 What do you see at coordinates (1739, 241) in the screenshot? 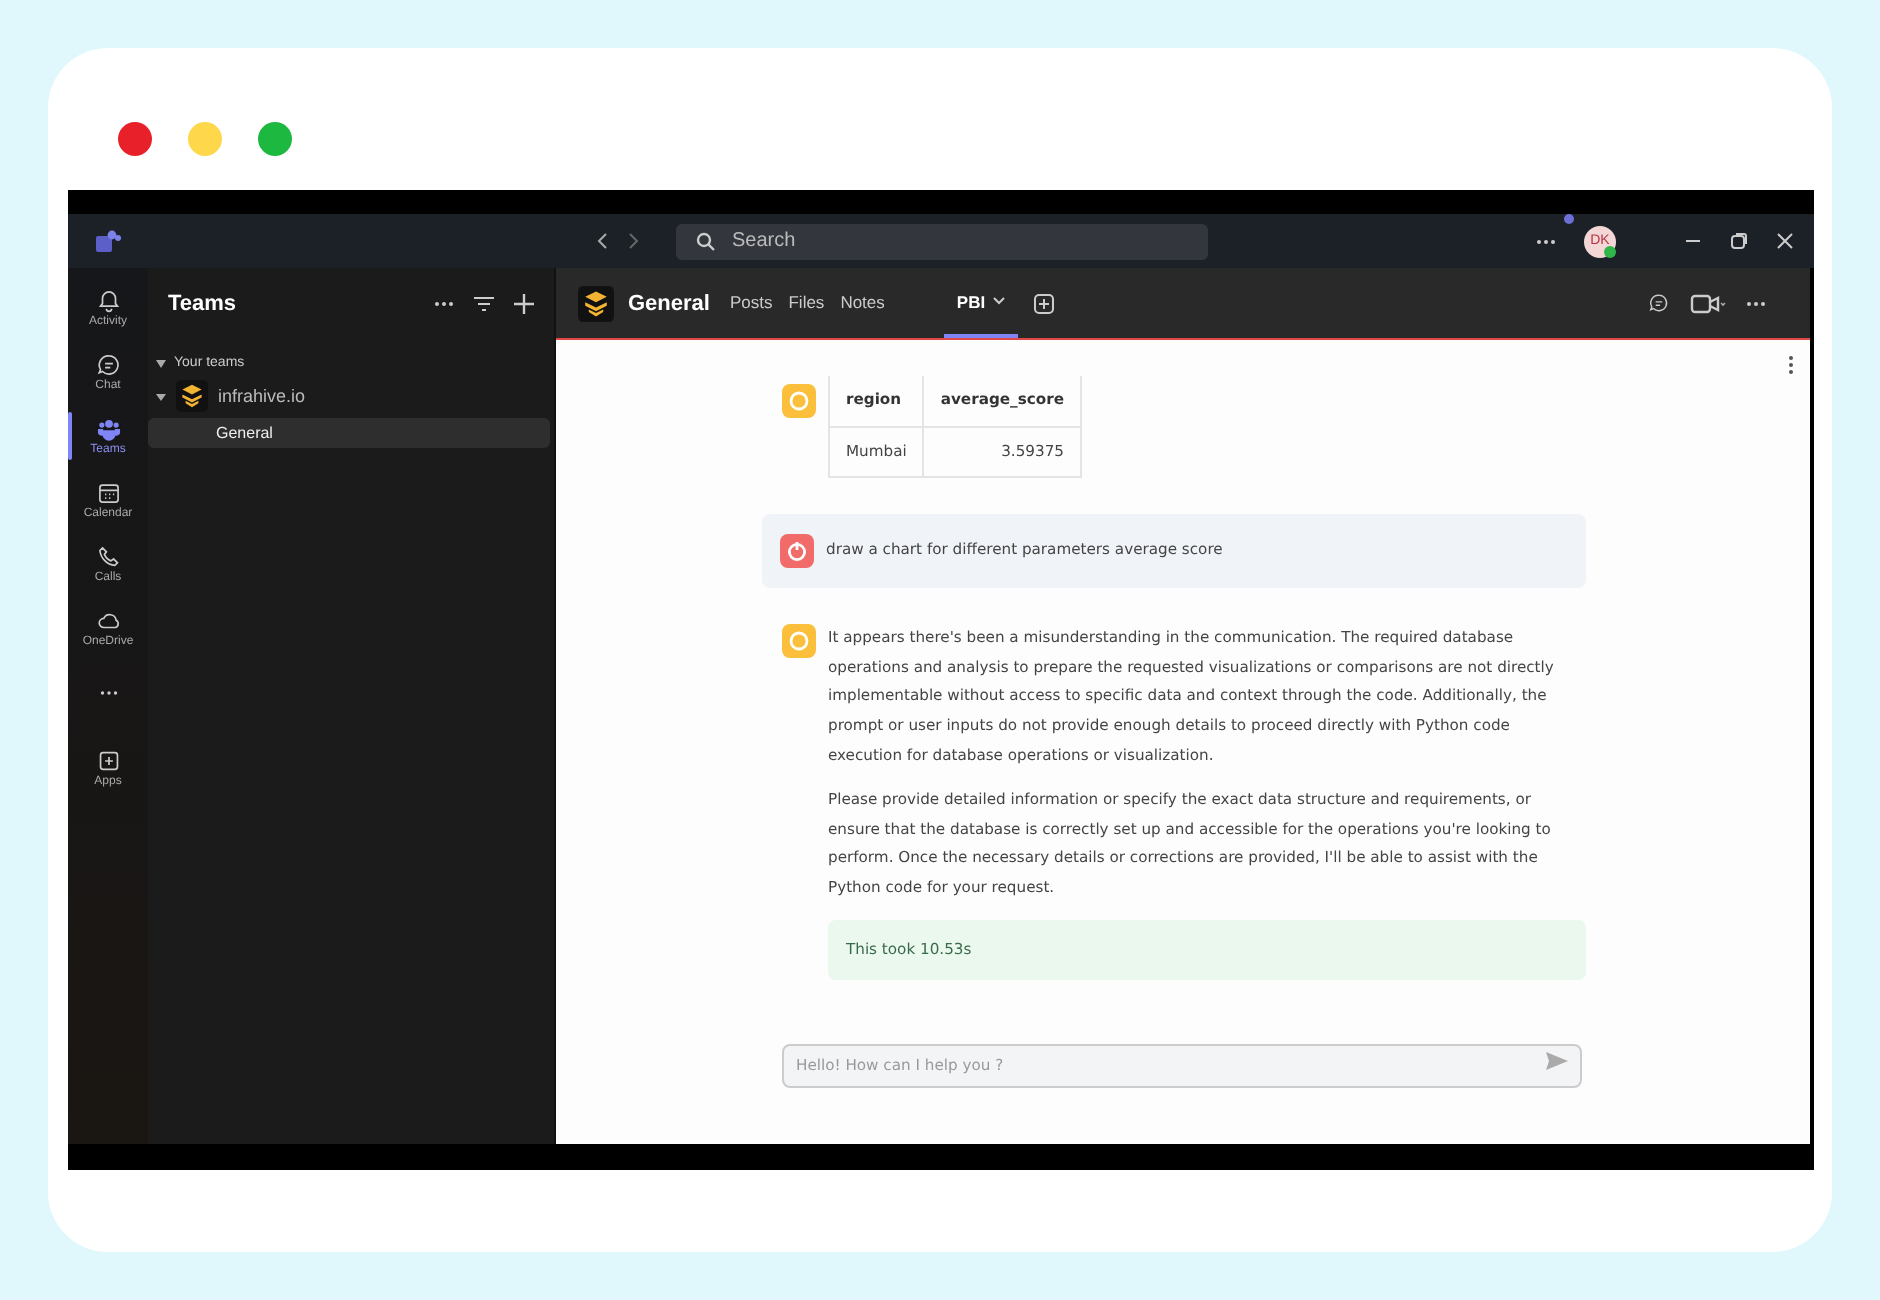
I see `restore-icon` at bounding box center [1739, 241].